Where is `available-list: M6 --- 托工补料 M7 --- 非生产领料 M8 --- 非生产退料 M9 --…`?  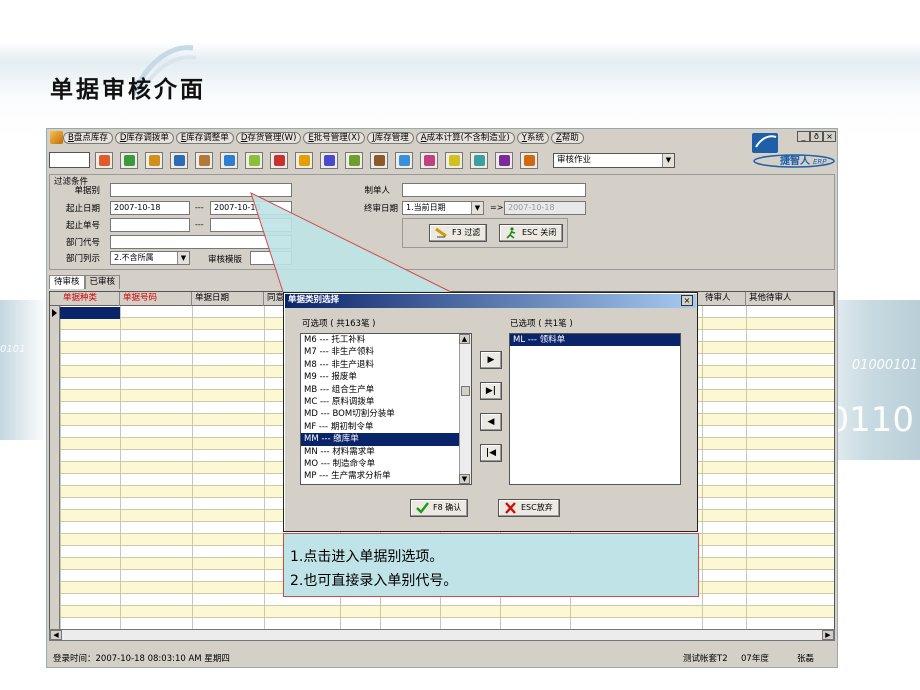 available-list: M6 --- 托工补料 M7 --- 非生产领料 M8 --- 非生产退料 M9 --… is located at coordinates (386, 409).